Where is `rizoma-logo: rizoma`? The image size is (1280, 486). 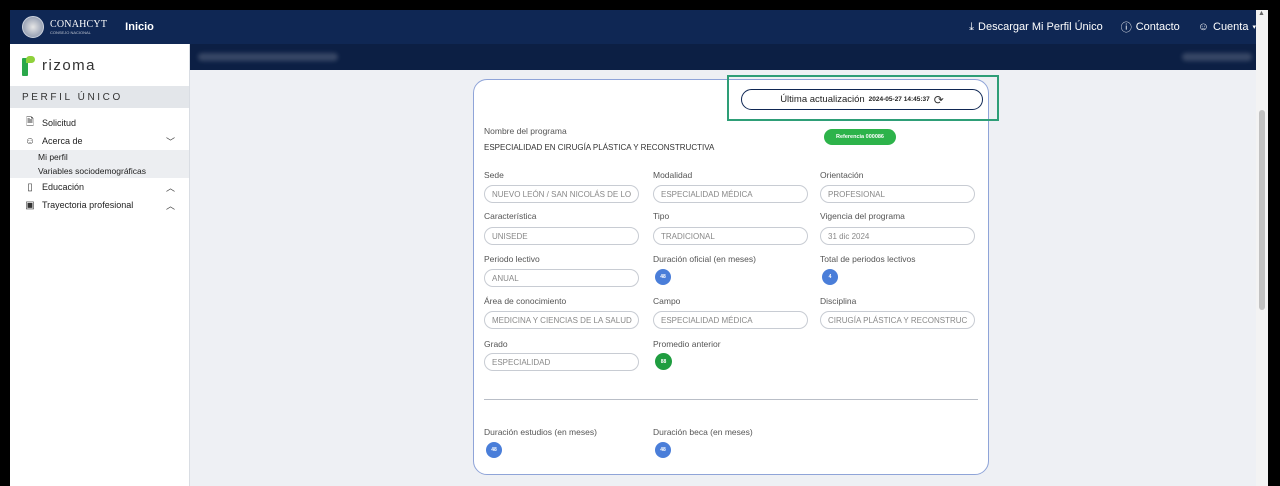 rizoma-logo: rizoma is located at coordinates (99, 65).